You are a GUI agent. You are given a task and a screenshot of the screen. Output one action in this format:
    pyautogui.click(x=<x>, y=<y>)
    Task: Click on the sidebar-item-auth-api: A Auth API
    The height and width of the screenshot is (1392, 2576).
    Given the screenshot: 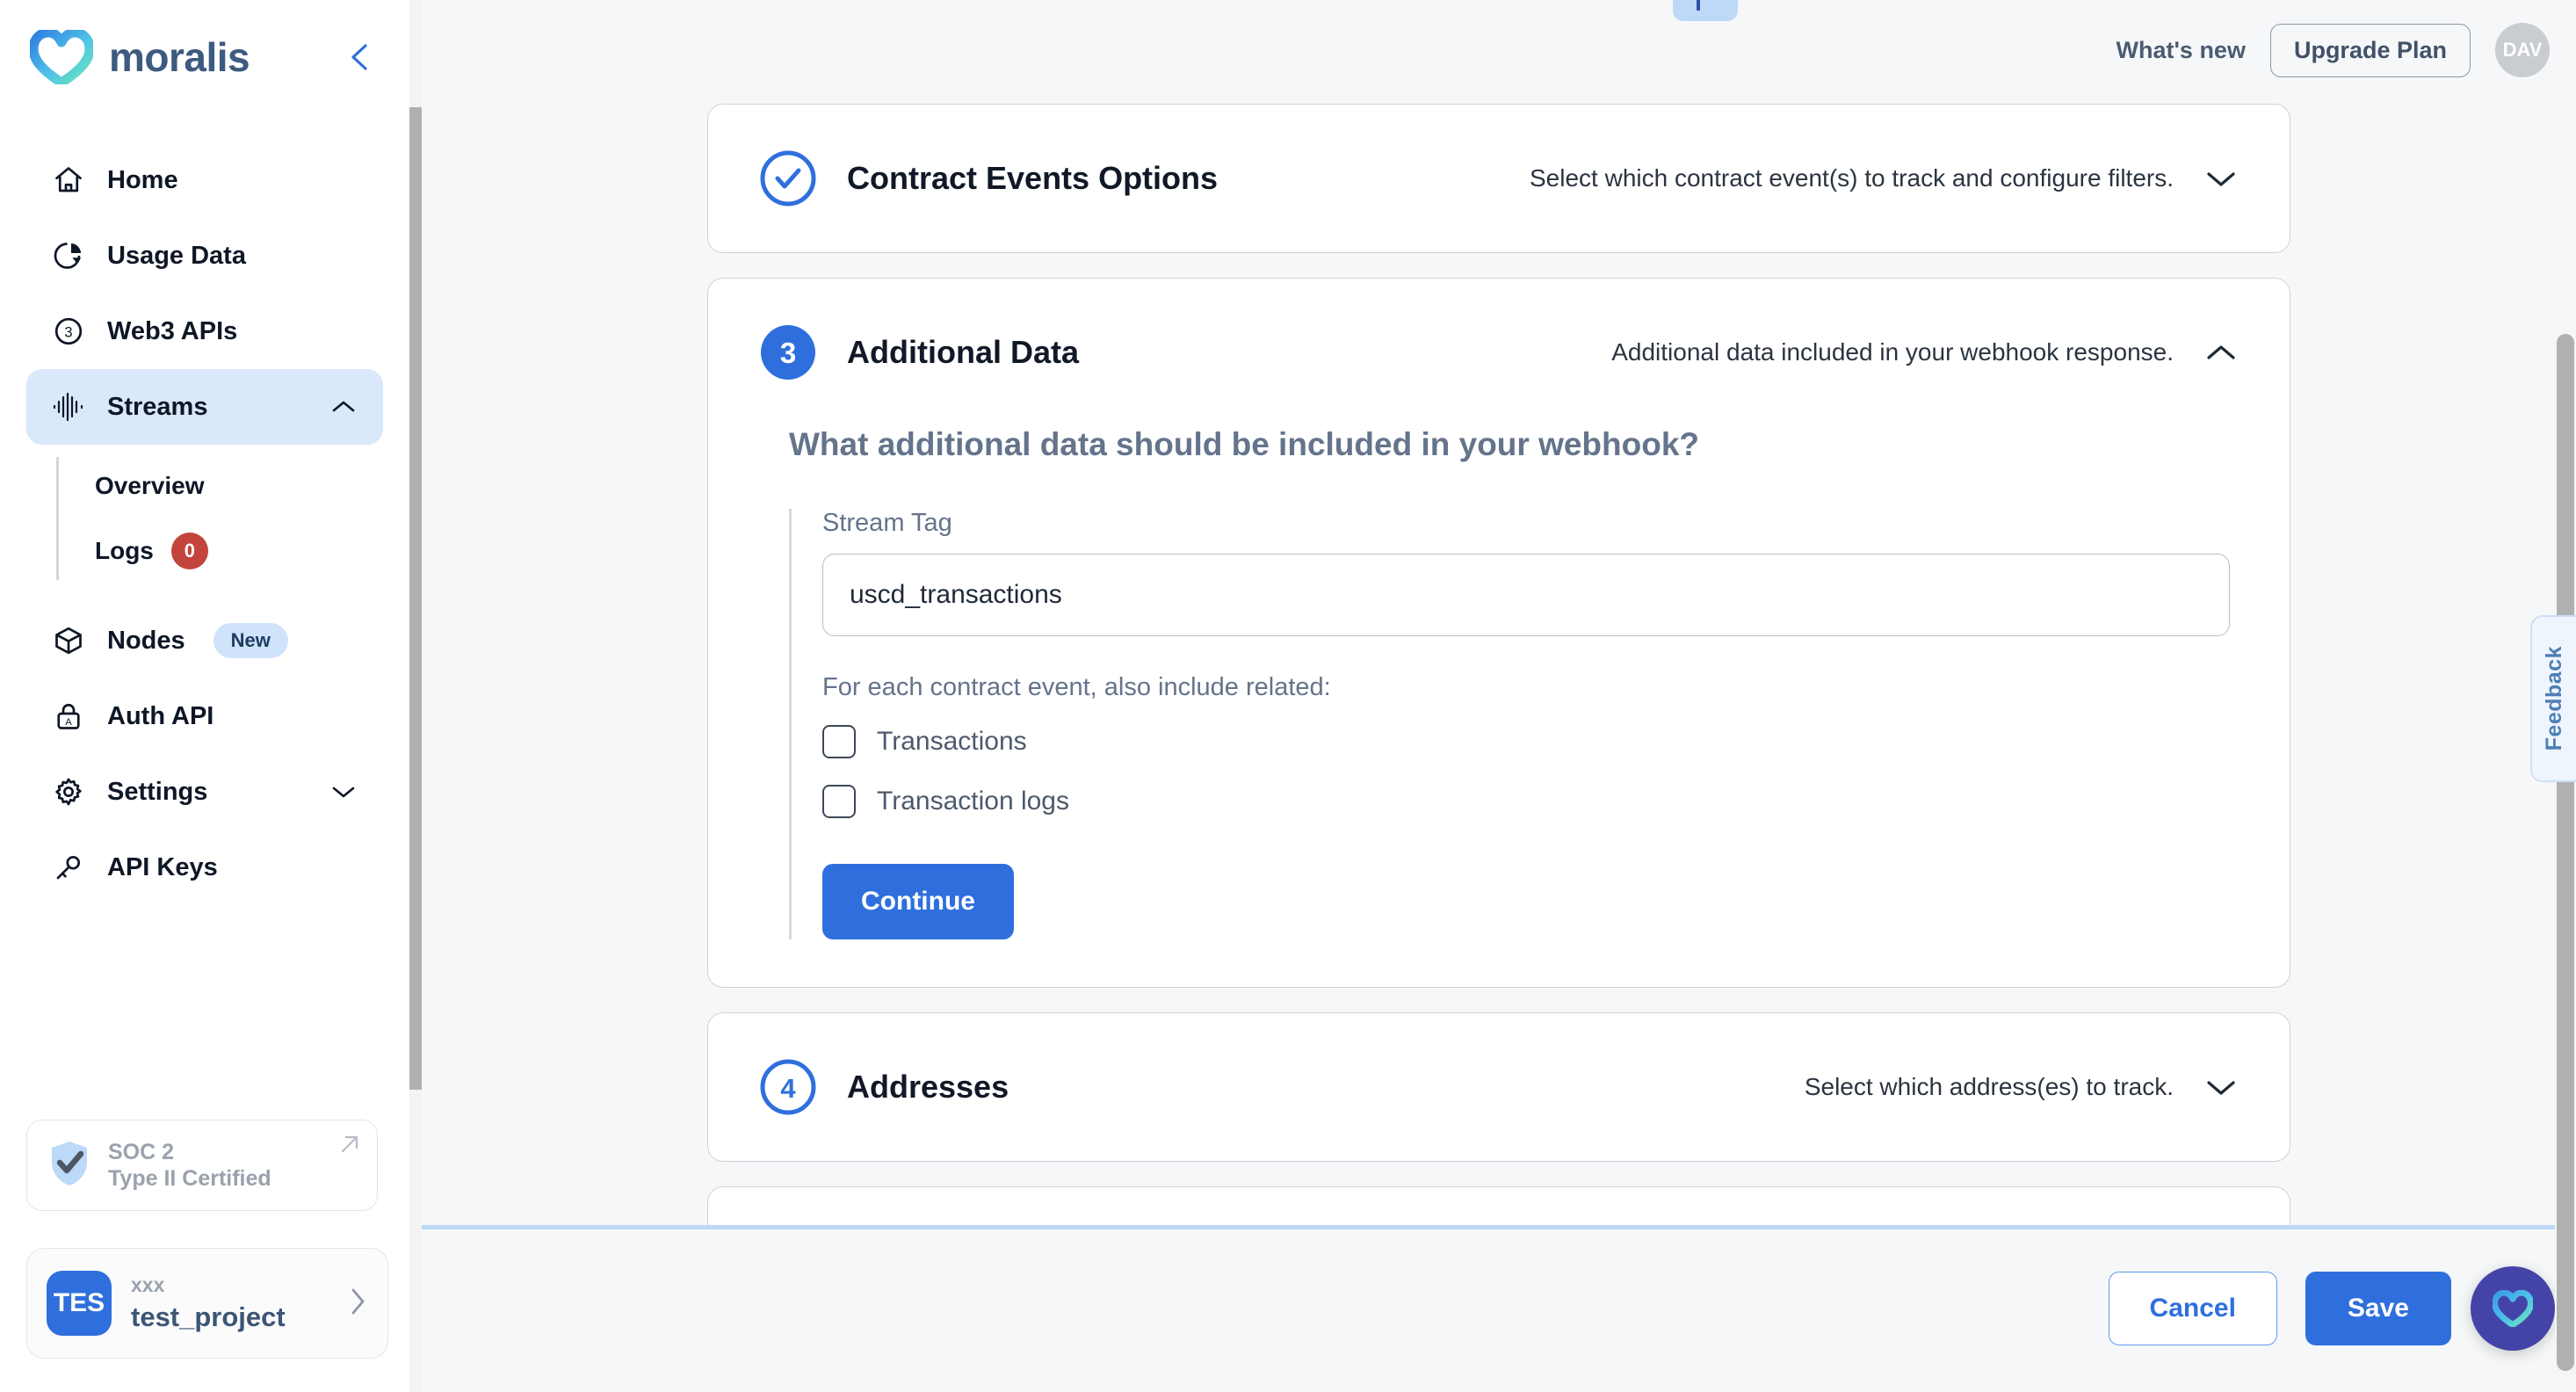 What is the action you would take?
    pyautogui.click(x=204, y=716)
    